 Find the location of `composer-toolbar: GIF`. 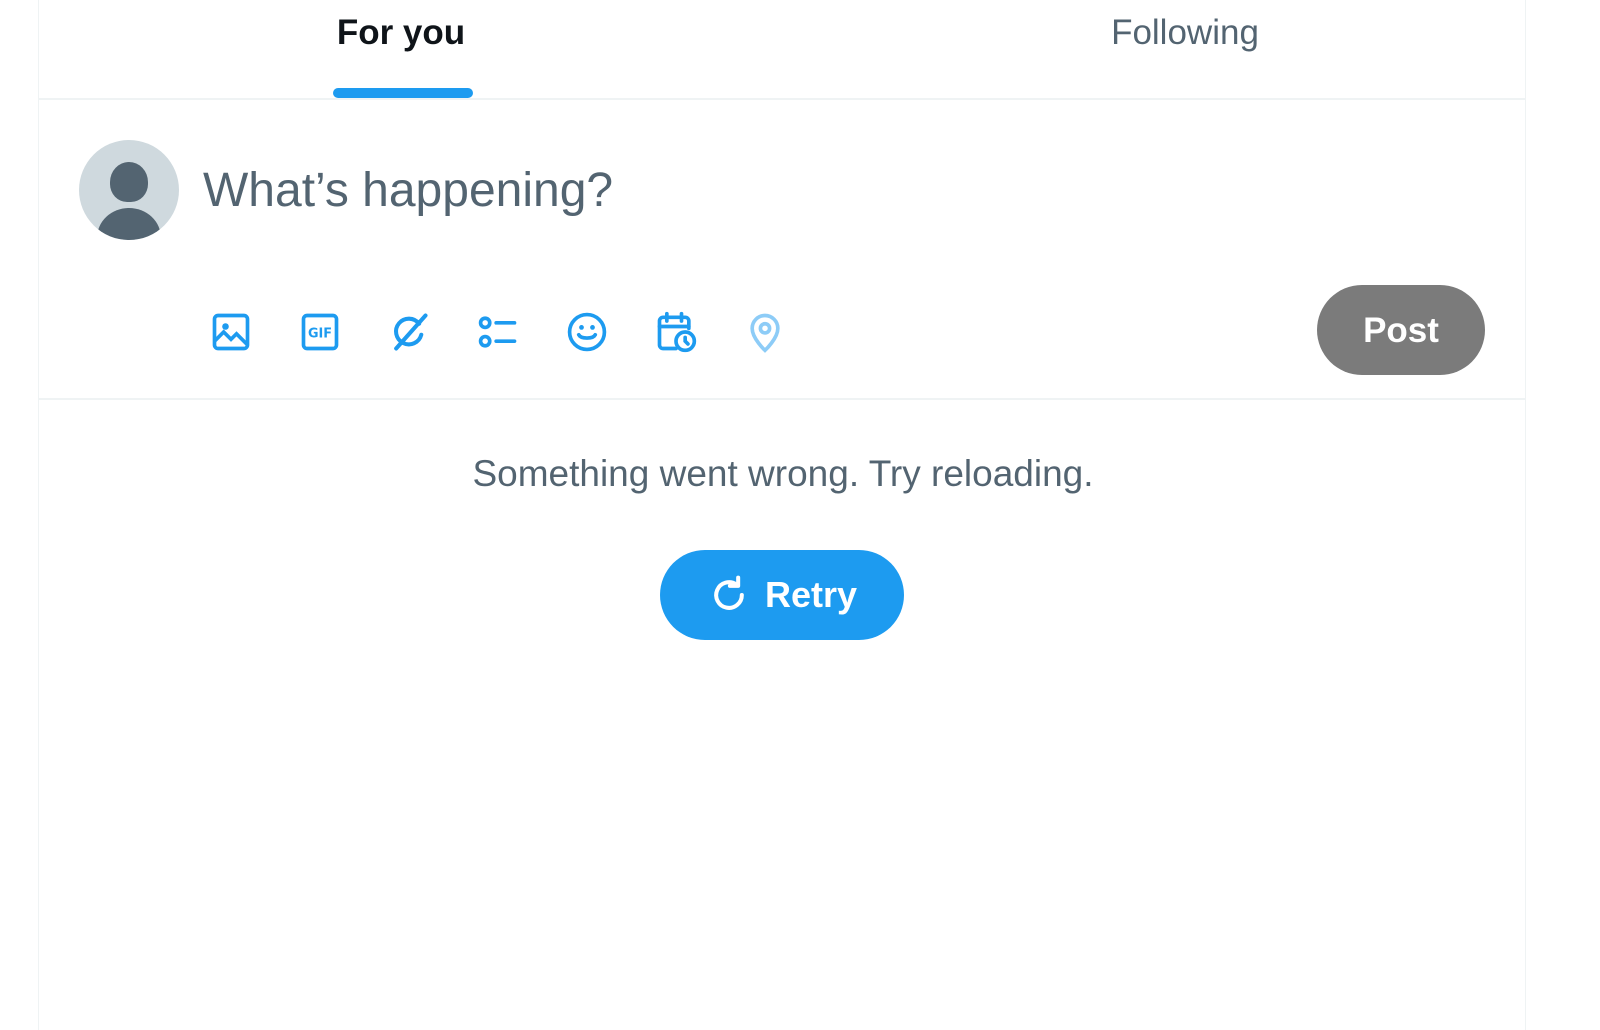

composer-toolbar: GIF is located at coordinates (514, 332).